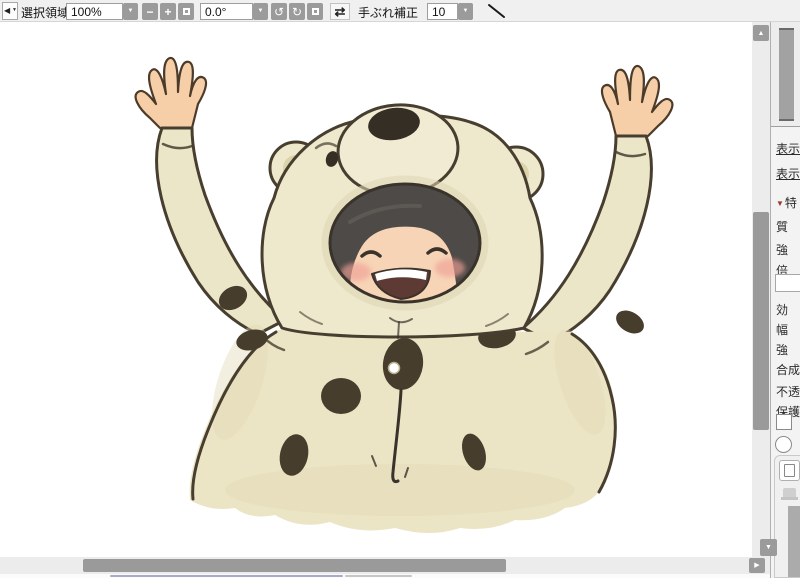 This screenshot has width=800, height=578. I want to click on stabilization-dropdown-button: ▼, so click(465, 11).